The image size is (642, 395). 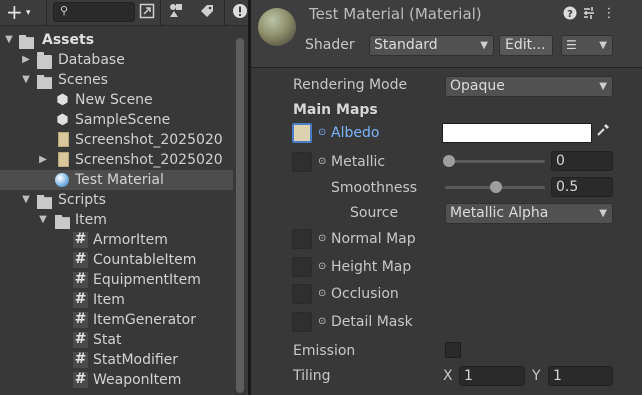 What do you see at coordinates (302, 294) in the screenshot?
I see `occlusion-texture-slot` at bounding box center [302, 294].